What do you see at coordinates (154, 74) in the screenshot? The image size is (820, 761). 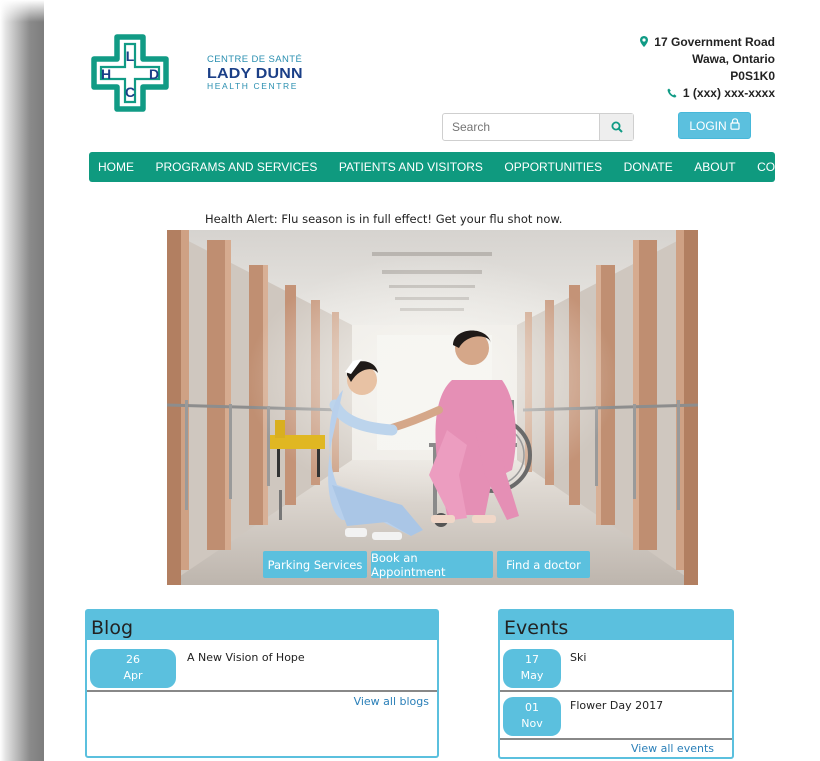 I see `logo-letter-d: D` at bounding box center [154, 74].